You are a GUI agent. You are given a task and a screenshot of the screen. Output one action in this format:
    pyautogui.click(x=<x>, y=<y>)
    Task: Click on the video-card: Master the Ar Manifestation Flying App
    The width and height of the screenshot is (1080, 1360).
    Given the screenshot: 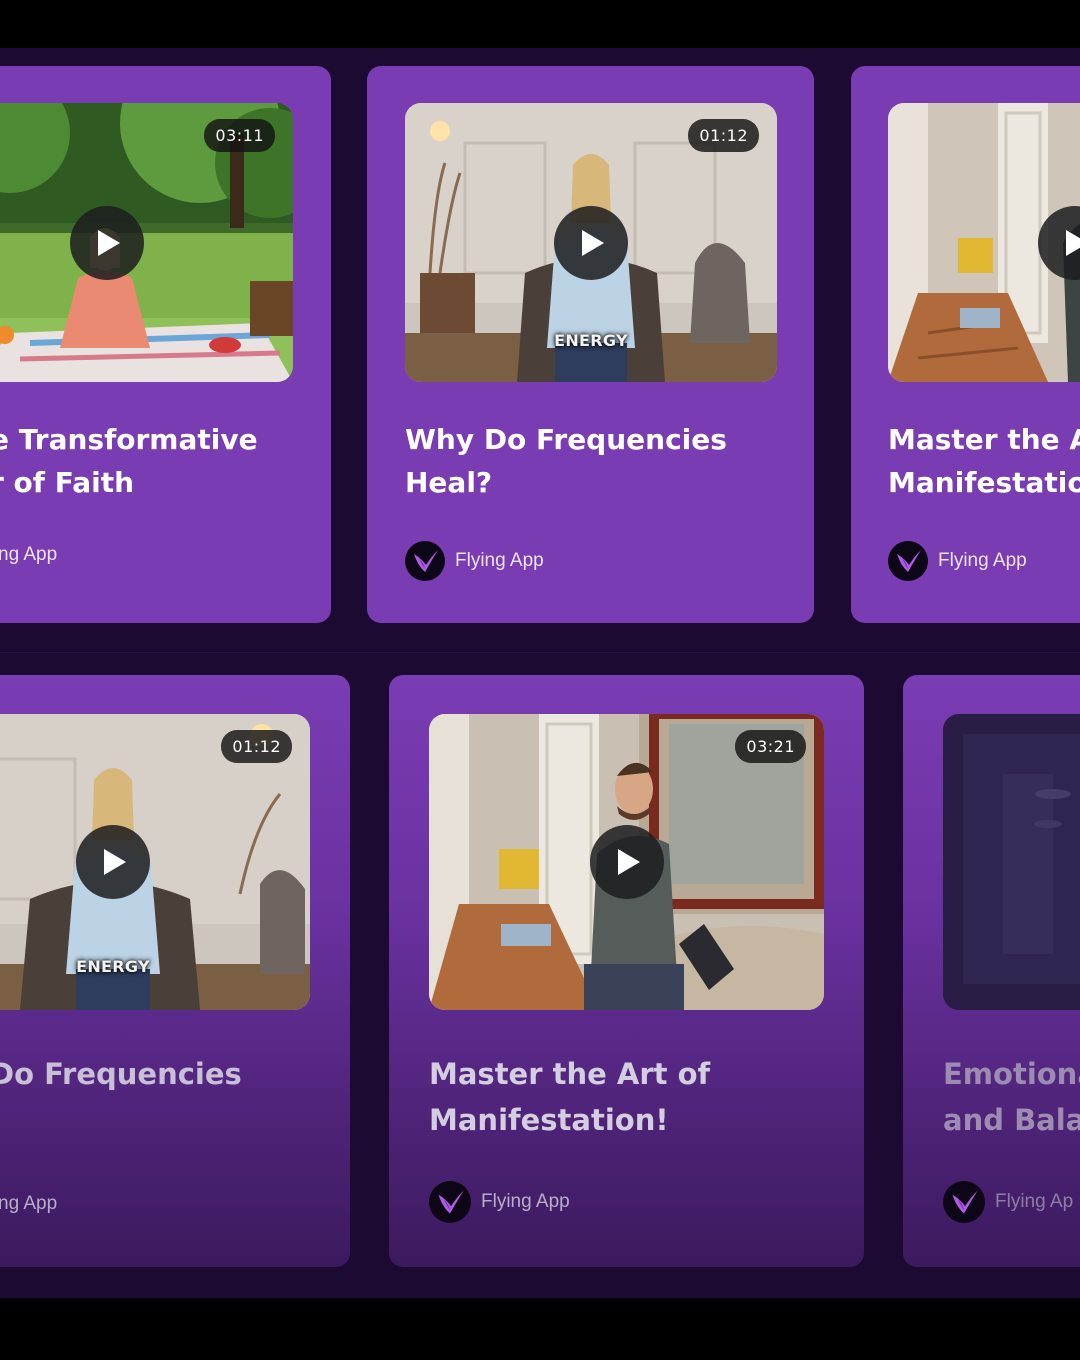 What is the action you would take?
    pyautogui.click(x=965, y=344)
    